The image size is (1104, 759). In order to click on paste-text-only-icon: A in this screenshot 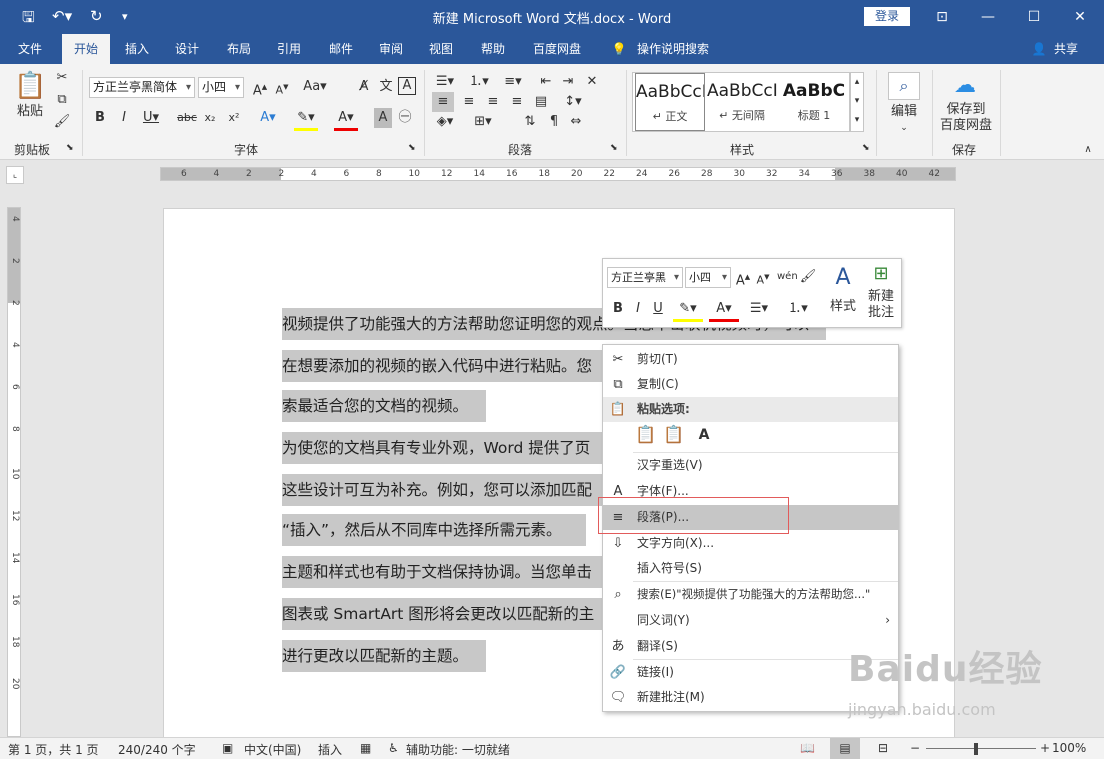, I will do `click(704, 437)`.